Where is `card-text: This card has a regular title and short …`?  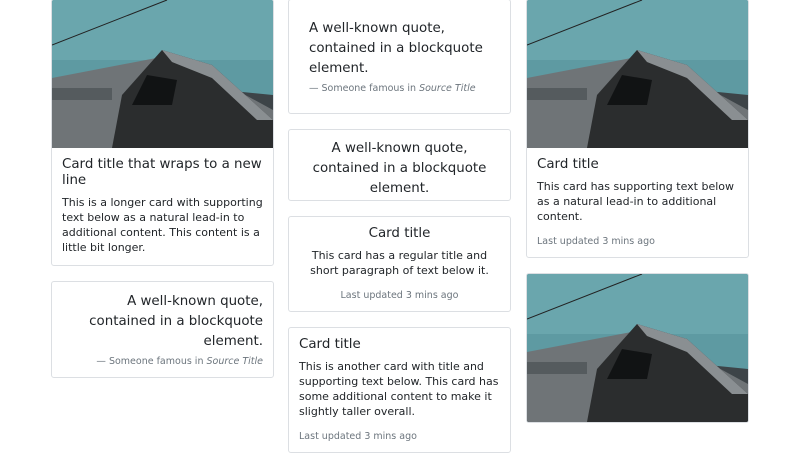 card-text: This card has a regular title and short … is located at coordinates (399, 263).